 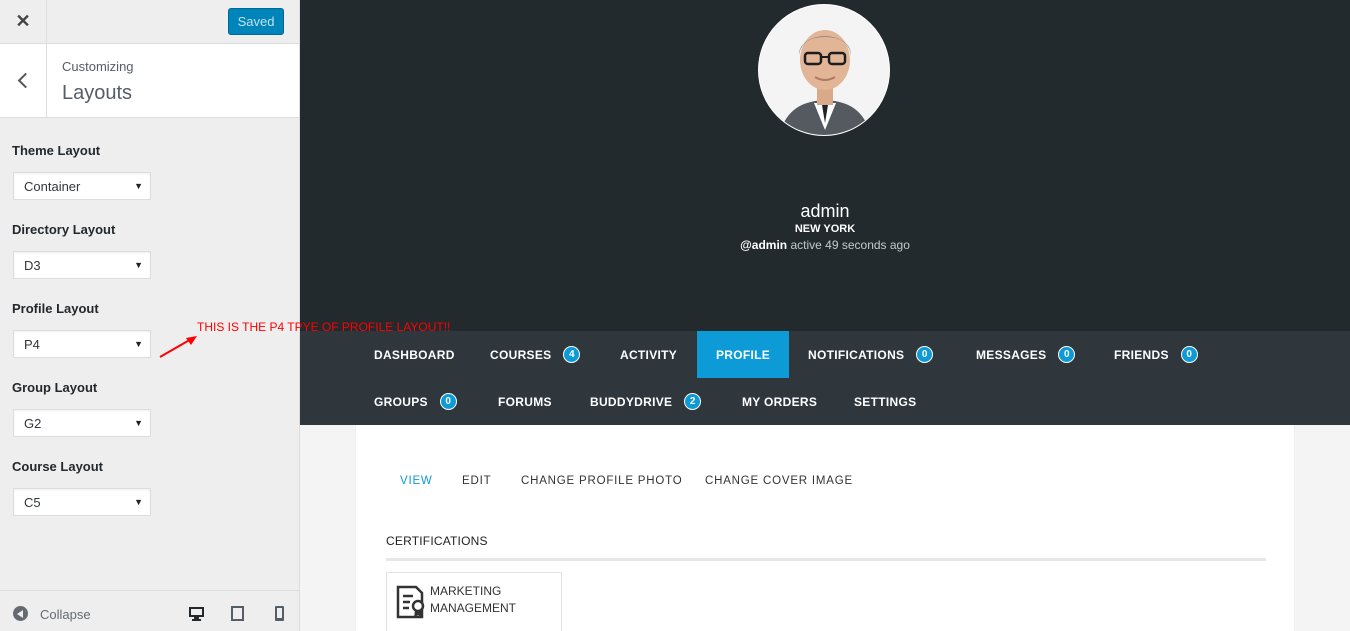 I want to click on group-layout-label: Group Layout, so click(x=55, y=387).